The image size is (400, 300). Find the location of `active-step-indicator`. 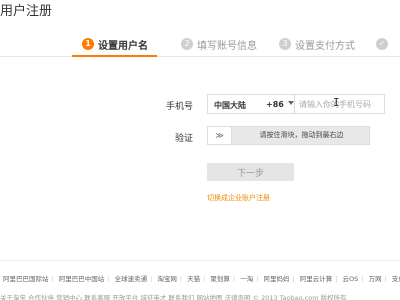

active-step-indicator is located at coordinates (114, 56).